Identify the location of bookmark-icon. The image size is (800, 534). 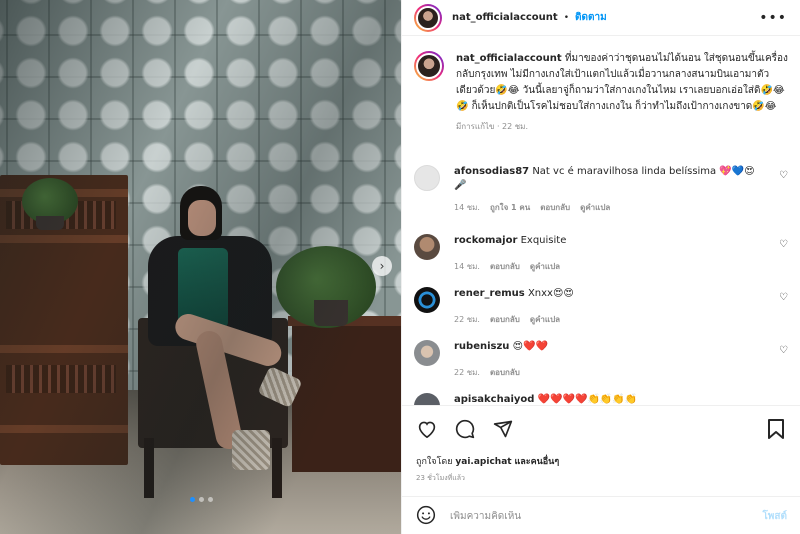
(776, 429).